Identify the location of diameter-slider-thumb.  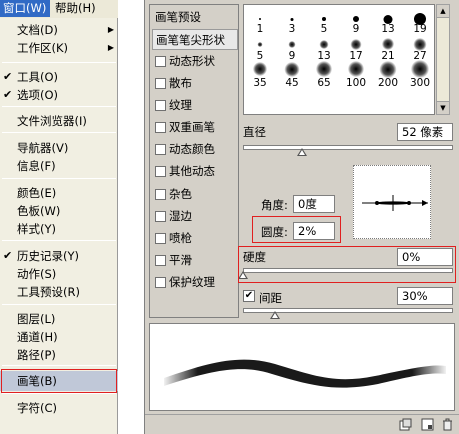
(301, 152).